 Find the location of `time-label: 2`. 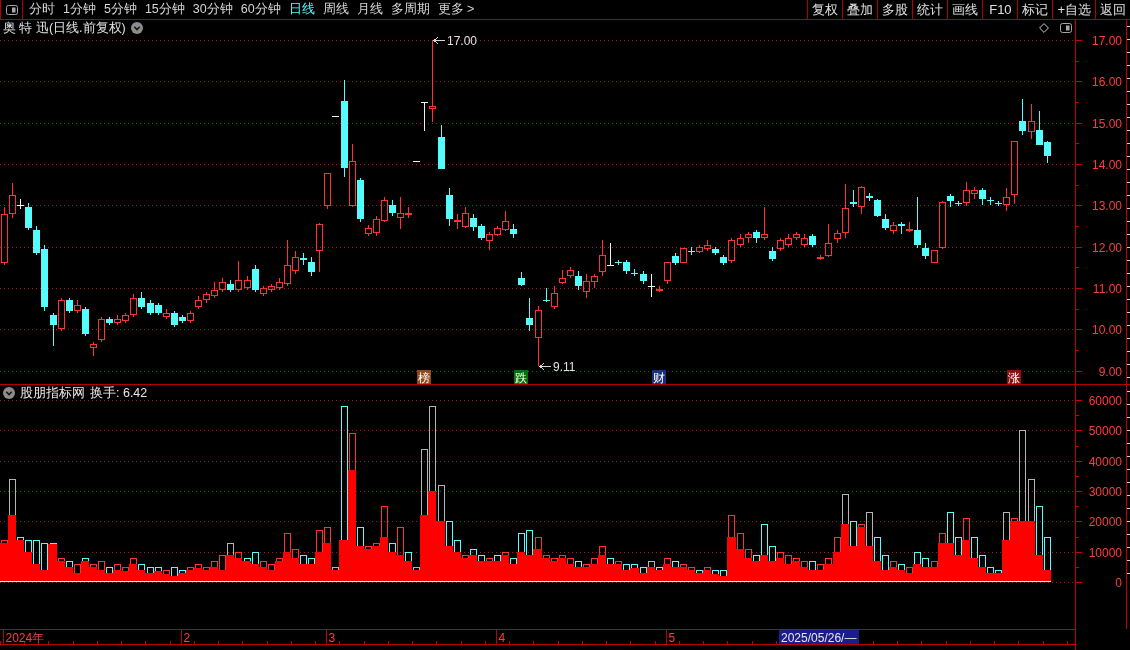

time-label: 2 is located at coordinates (187, 637).